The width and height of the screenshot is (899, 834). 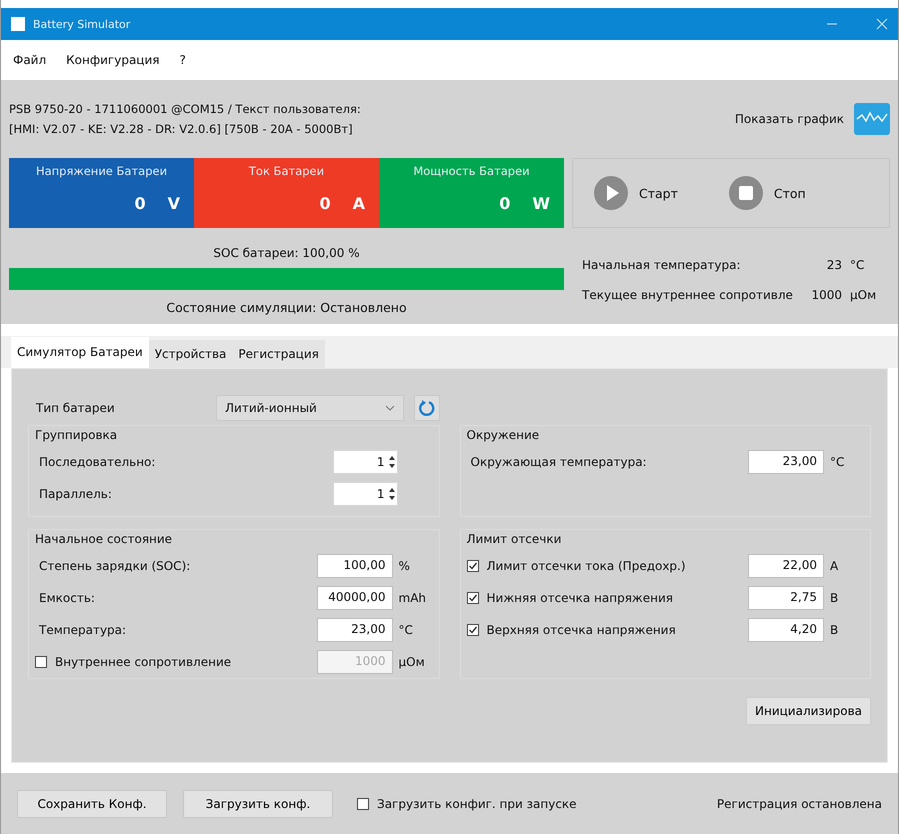 I want to click on battery-type-dropdown: Литий-ионный, so click(x=310, y=408).